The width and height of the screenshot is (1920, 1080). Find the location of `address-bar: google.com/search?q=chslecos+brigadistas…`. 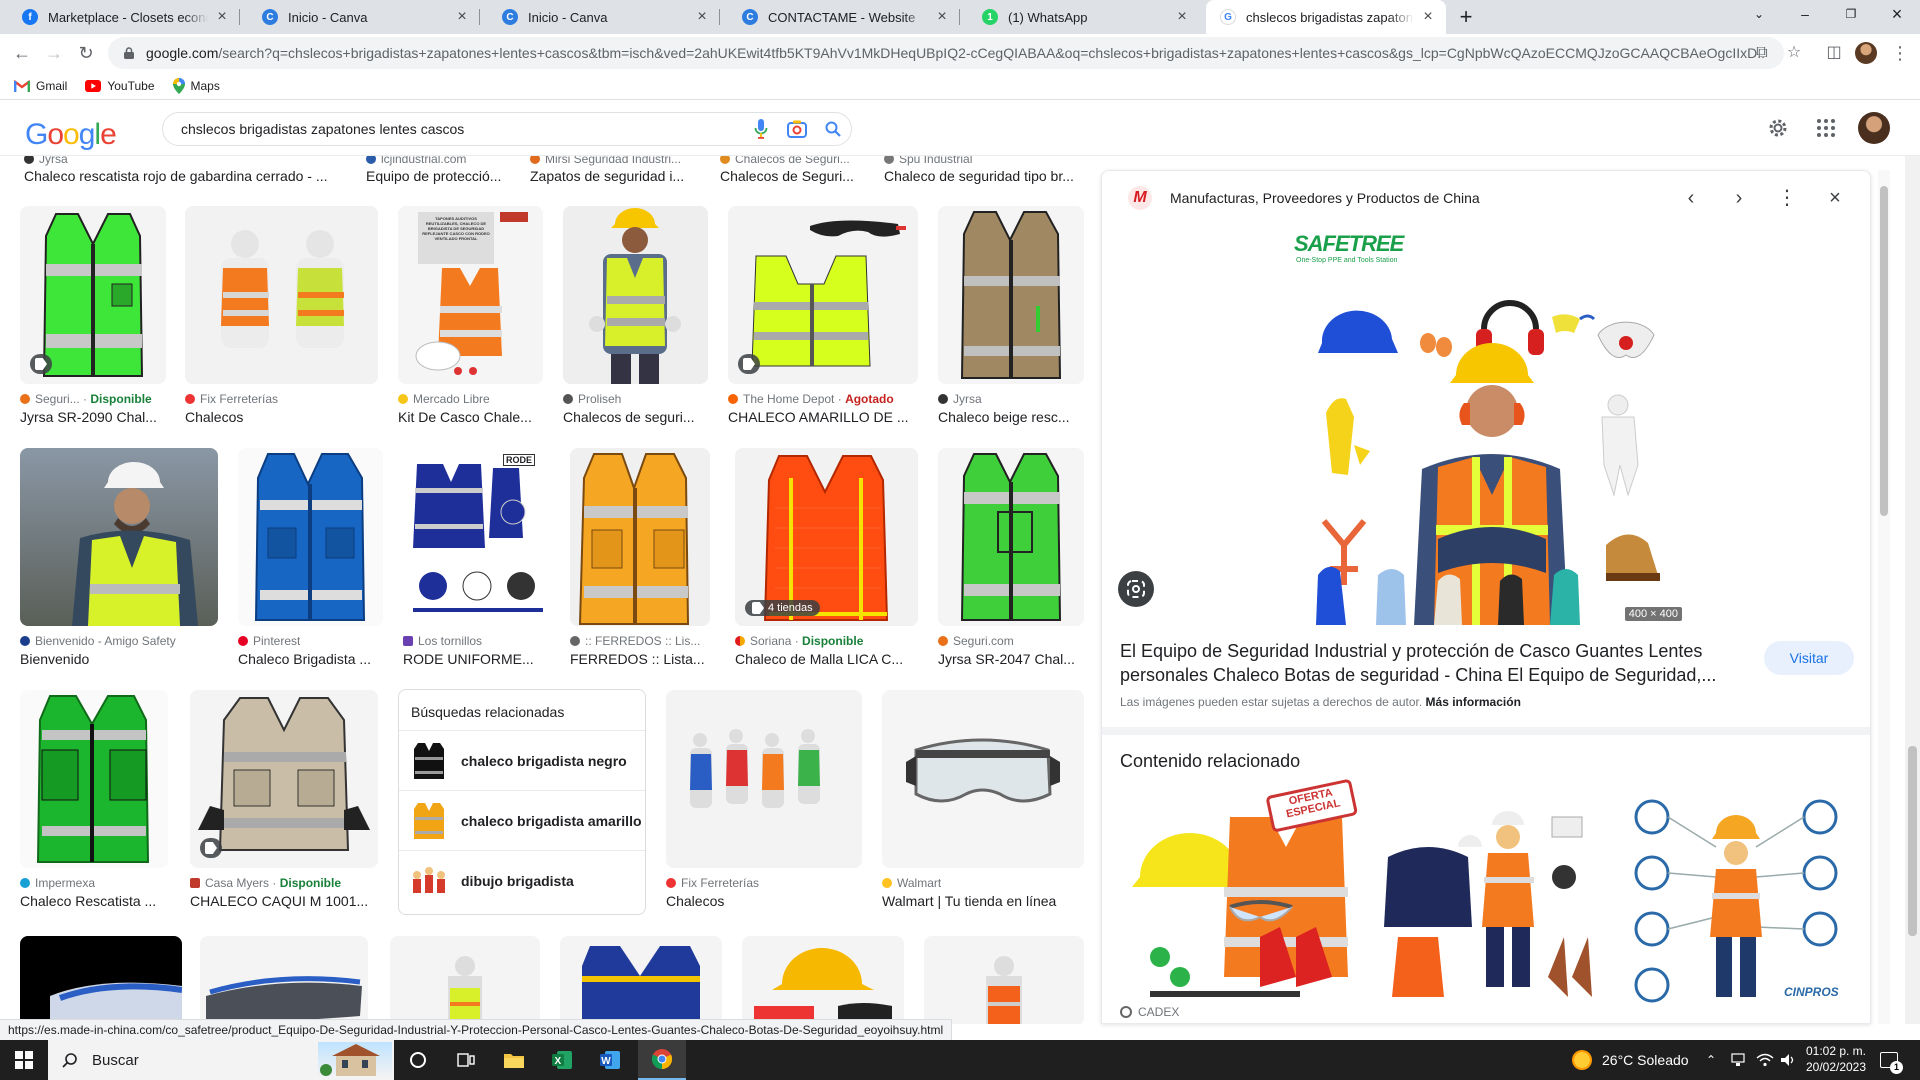

address-bar: google.com/search?q=chslecos+brigadistas… is located at coordinates (946, 53).